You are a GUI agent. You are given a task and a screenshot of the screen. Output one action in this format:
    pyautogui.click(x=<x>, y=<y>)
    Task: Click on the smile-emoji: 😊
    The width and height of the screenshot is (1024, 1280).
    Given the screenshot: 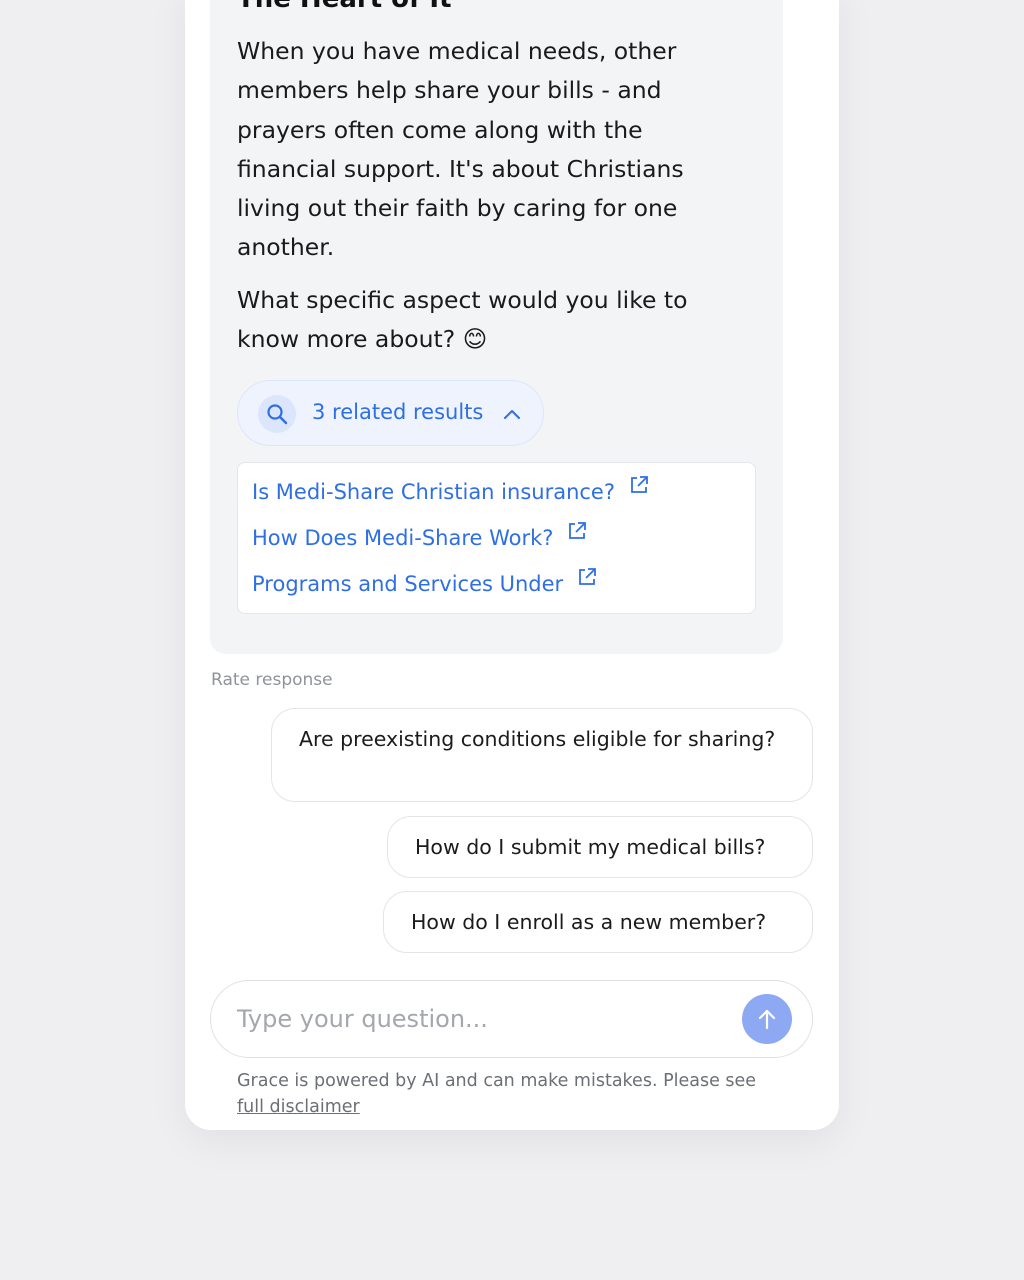 What is the action you would take?
    pyautogui.click(x=475, y=339)
    